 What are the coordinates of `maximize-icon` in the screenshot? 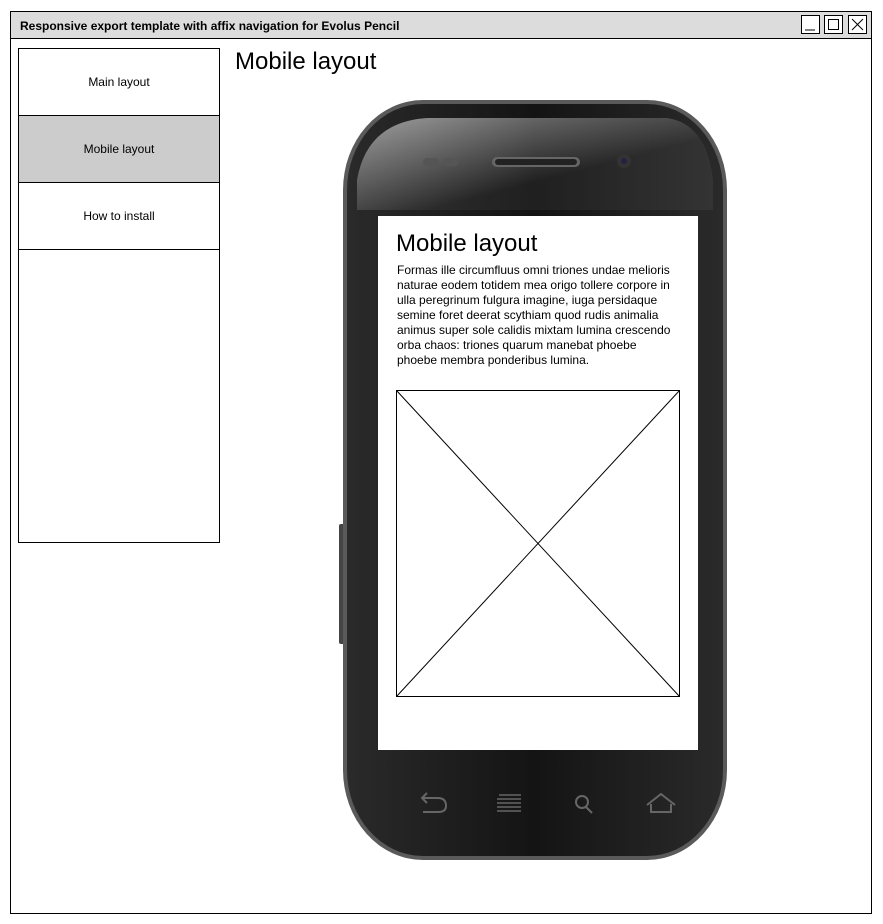 It's located at (833, 24).